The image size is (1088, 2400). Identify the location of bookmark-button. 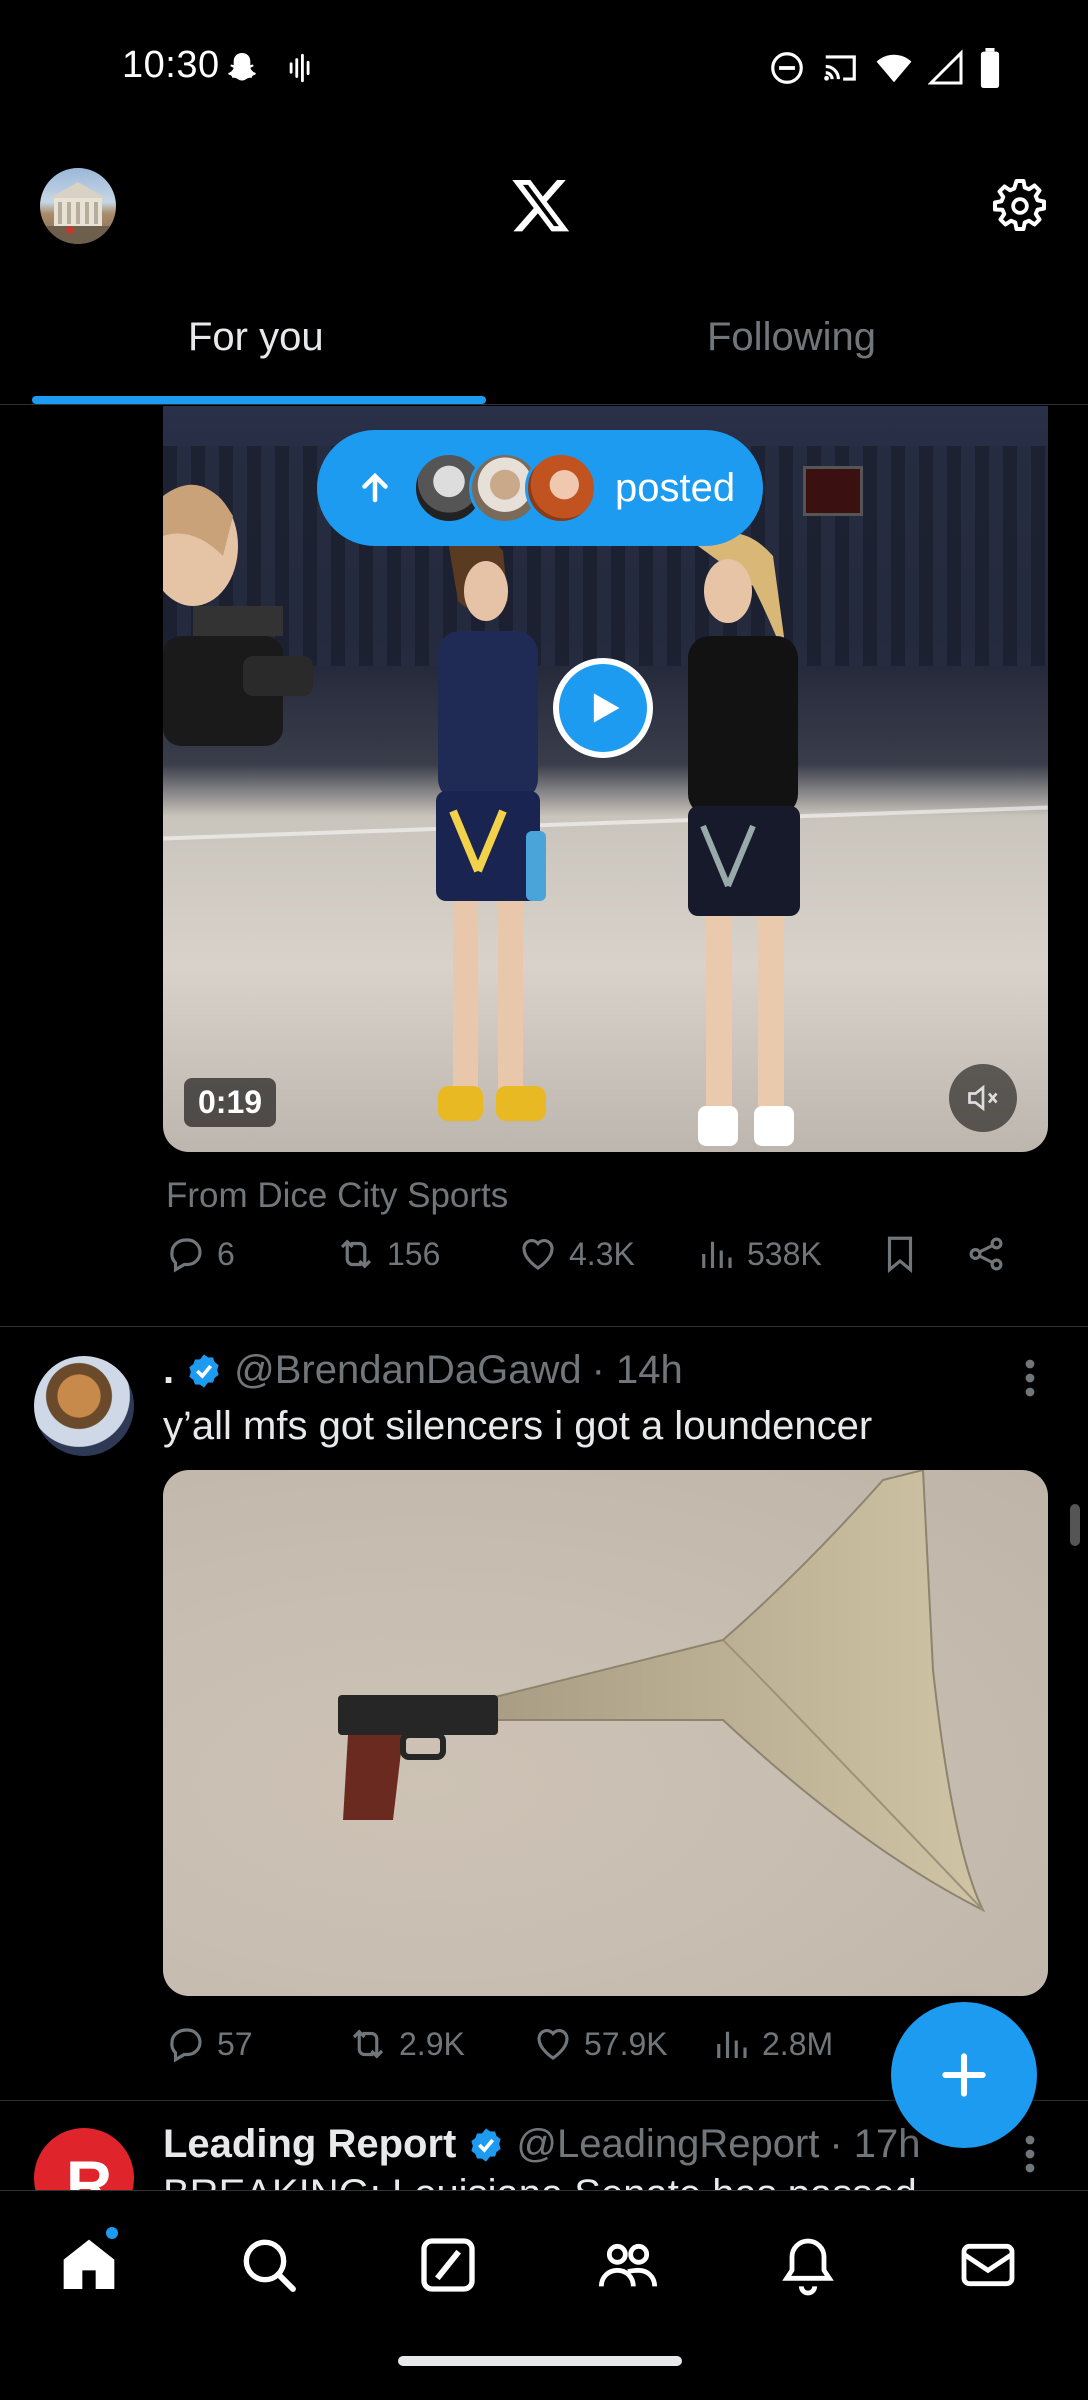
(922, 1254).